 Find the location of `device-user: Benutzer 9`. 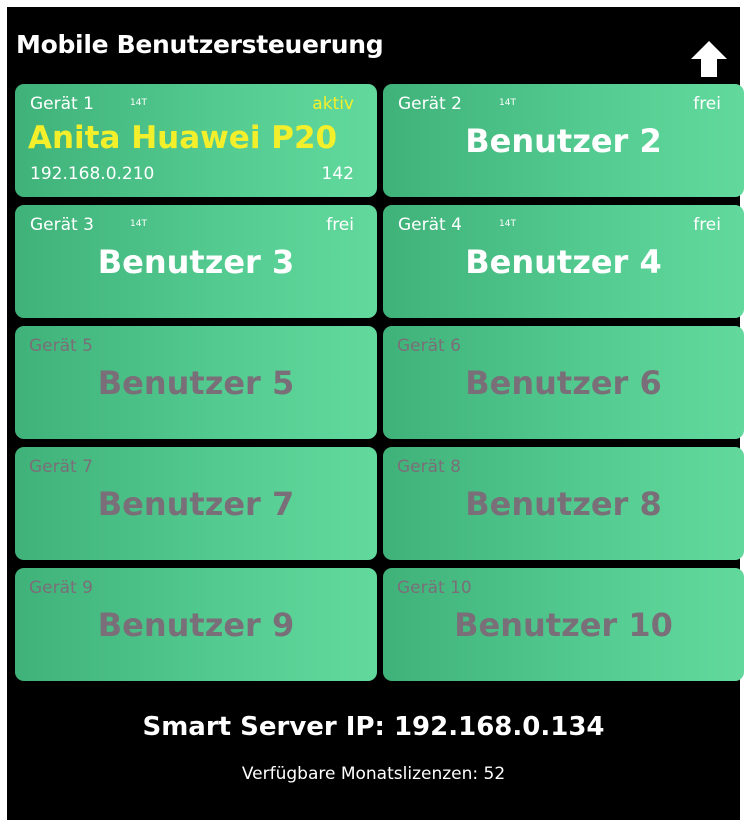

device-user: Benutzer 9 is located at coordinates (196, 625).